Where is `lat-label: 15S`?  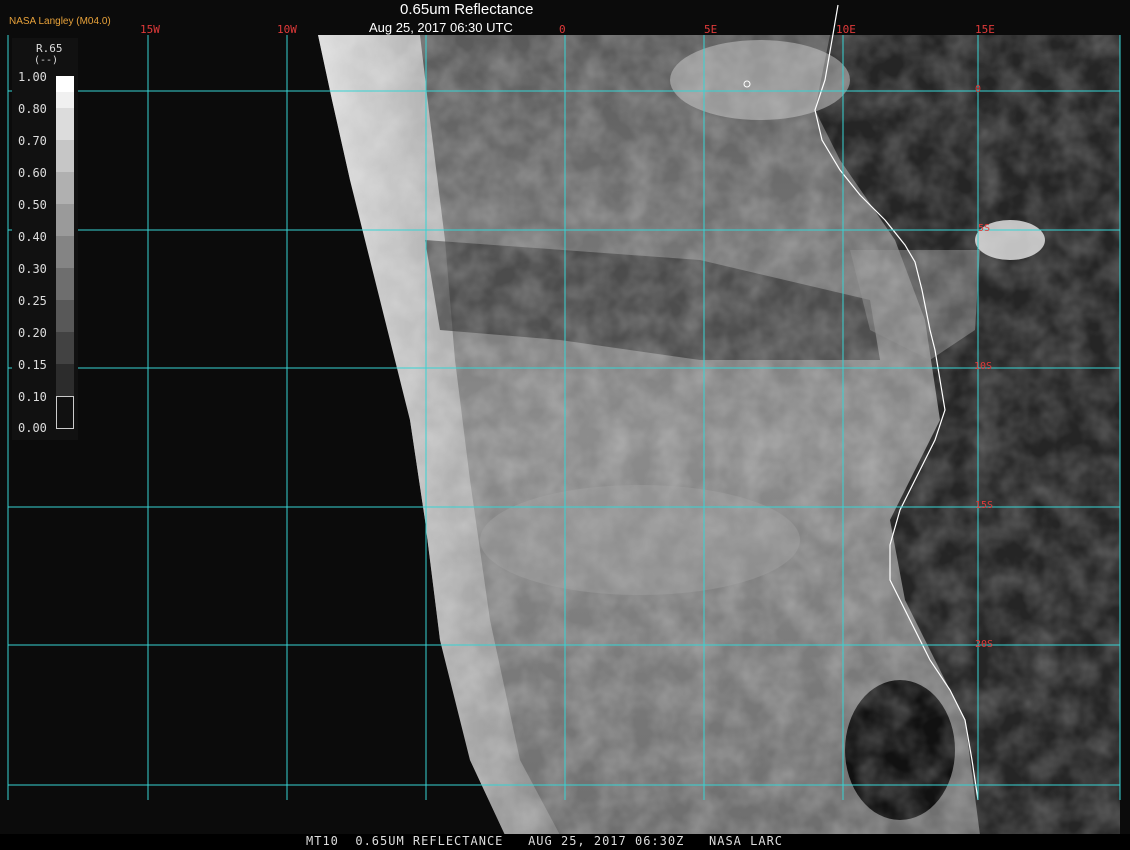
lat-label: 15S is located at coordinates (984, 505).